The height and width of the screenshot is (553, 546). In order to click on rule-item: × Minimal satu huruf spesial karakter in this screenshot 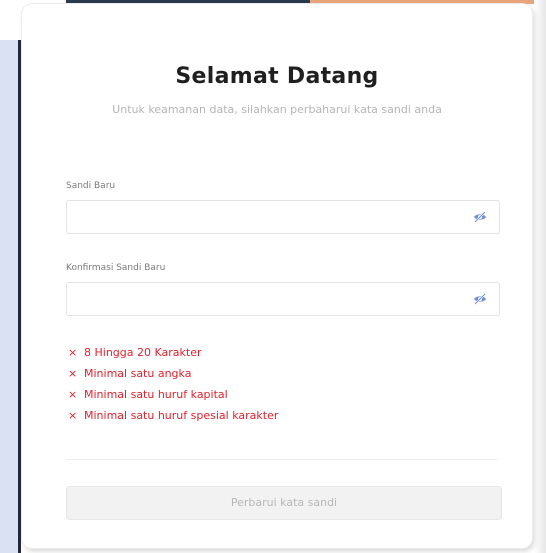, I will do `click(278, 415)`.